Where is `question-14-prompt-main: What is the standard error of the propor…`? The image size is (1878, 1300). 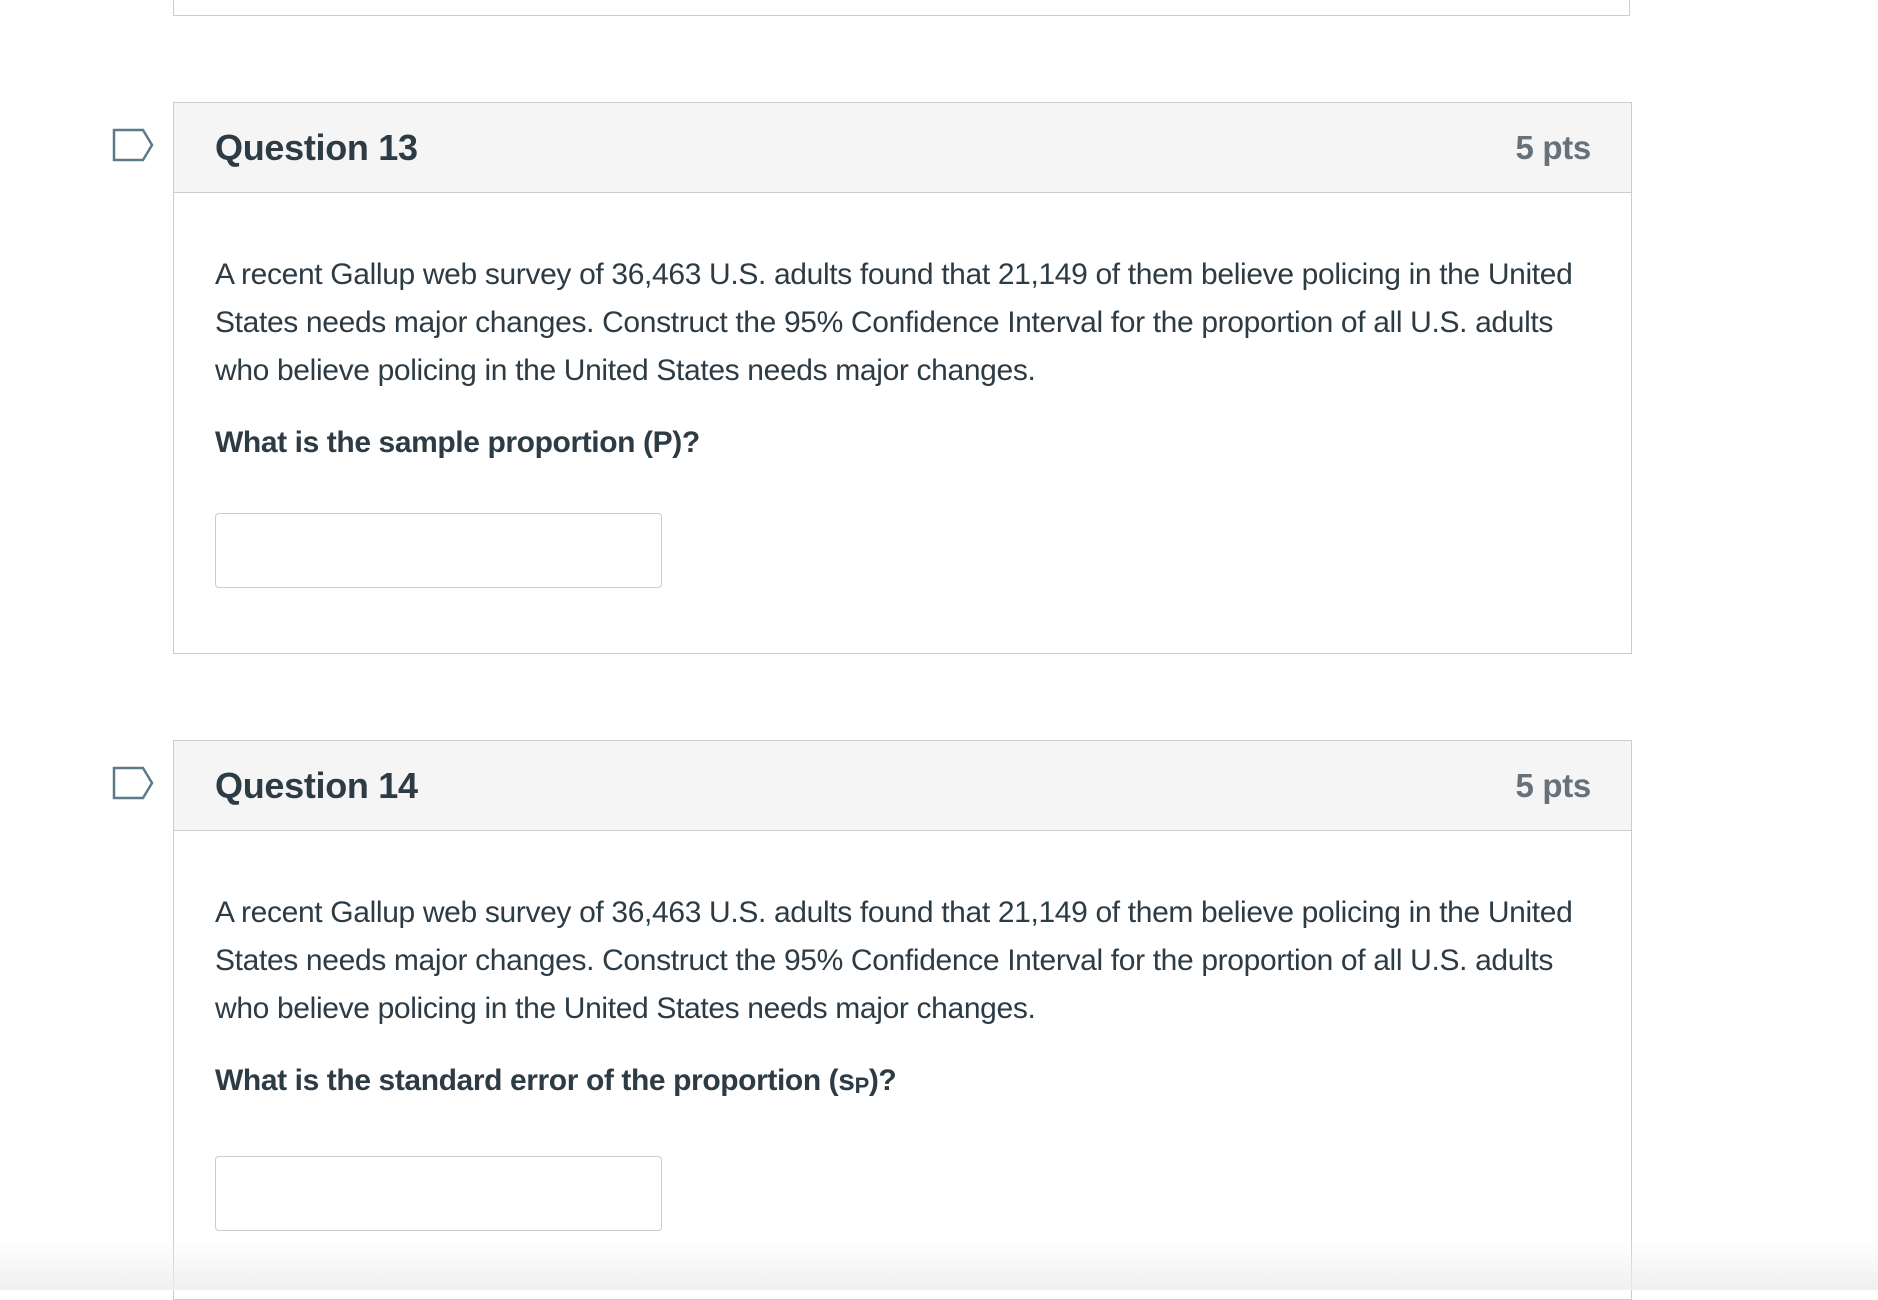 question-14-prompt-main: What is the standard error of the propor… is located at coordinates (535, 1080).